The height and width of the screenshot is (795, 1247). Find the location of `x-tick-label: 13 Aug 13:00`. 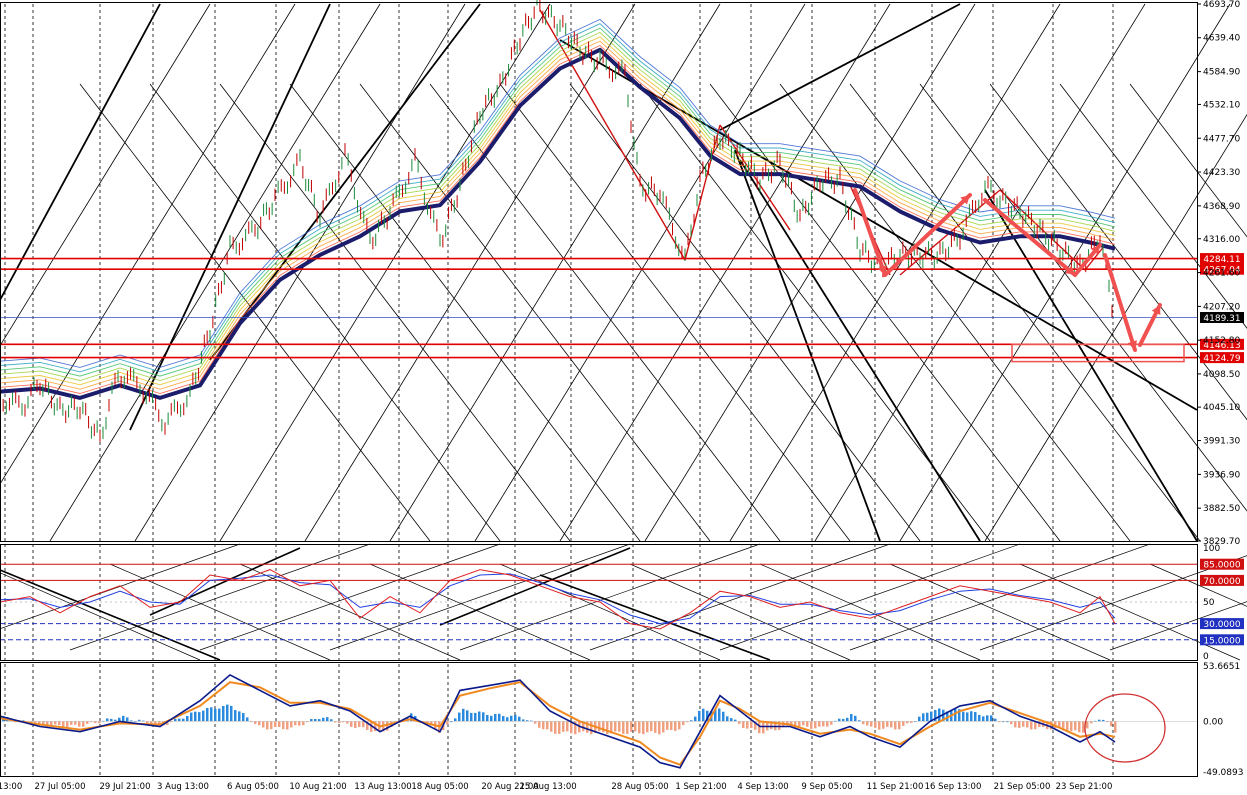

x-tick-label: 13 Aug 13:00 is located at coordinates (382, 787).